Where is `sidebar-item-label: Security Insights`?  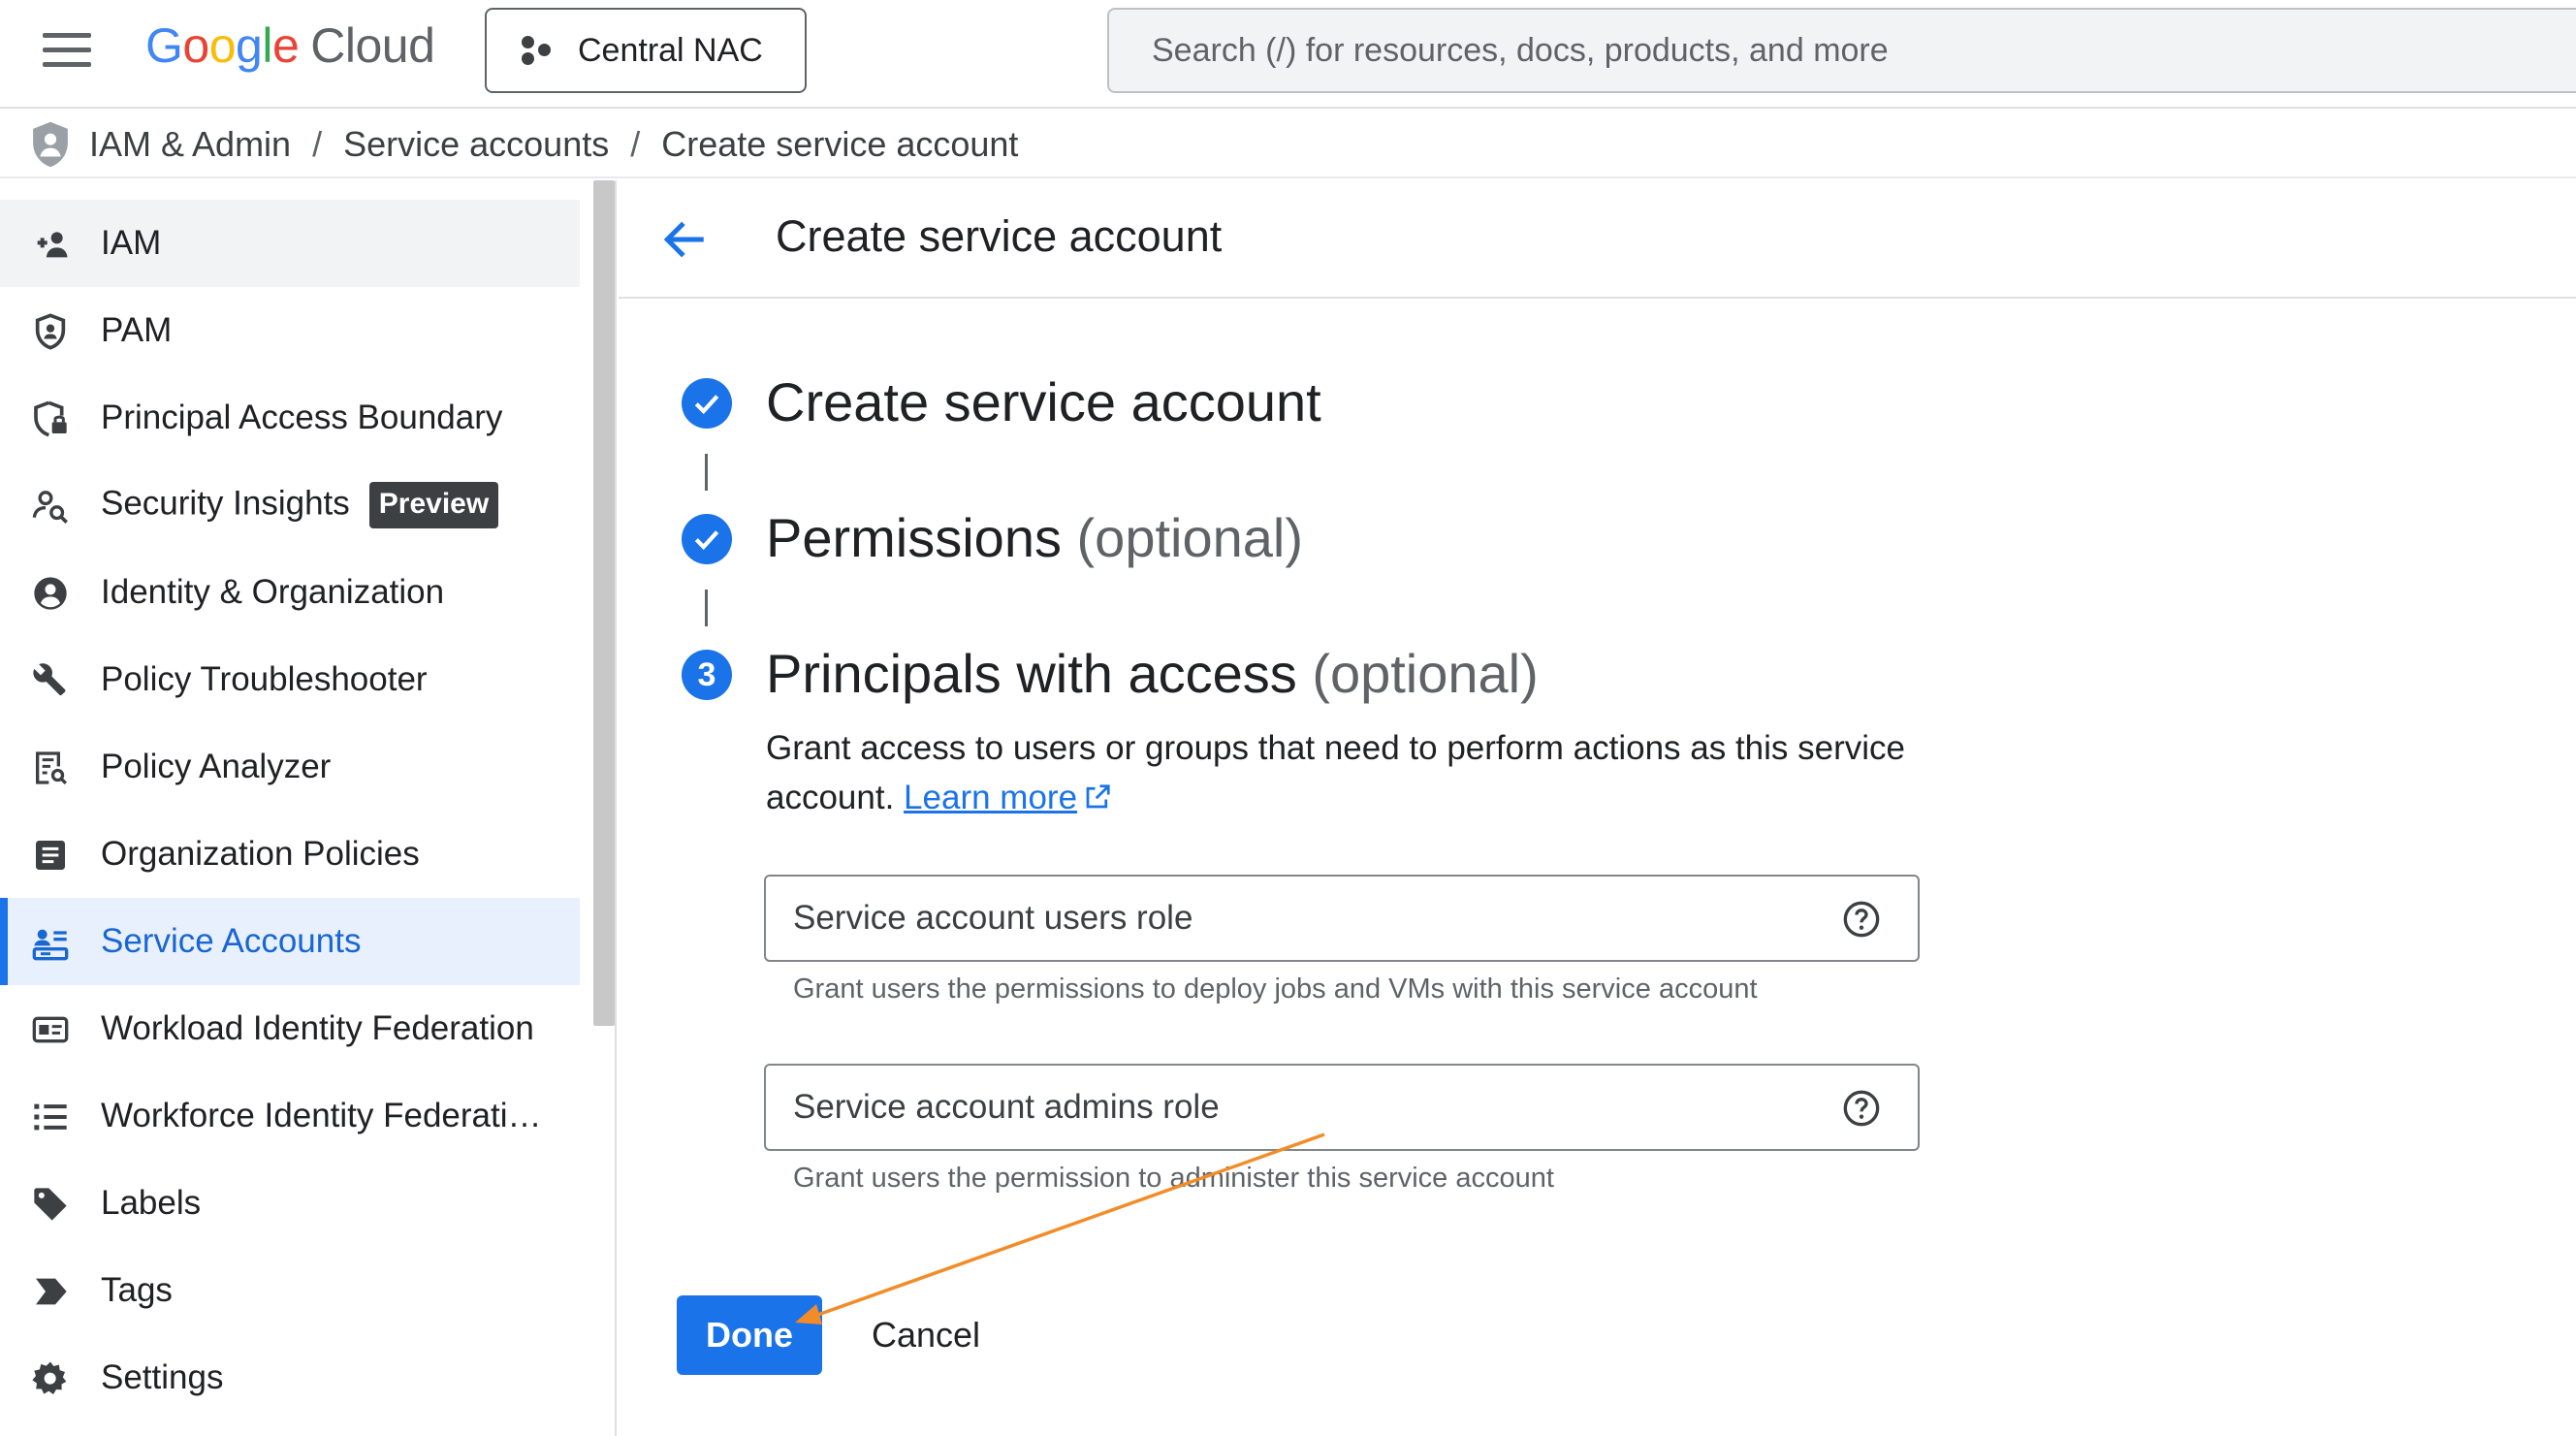
sidebar-item-label: Security Insights is located at coordinates (226, 503).